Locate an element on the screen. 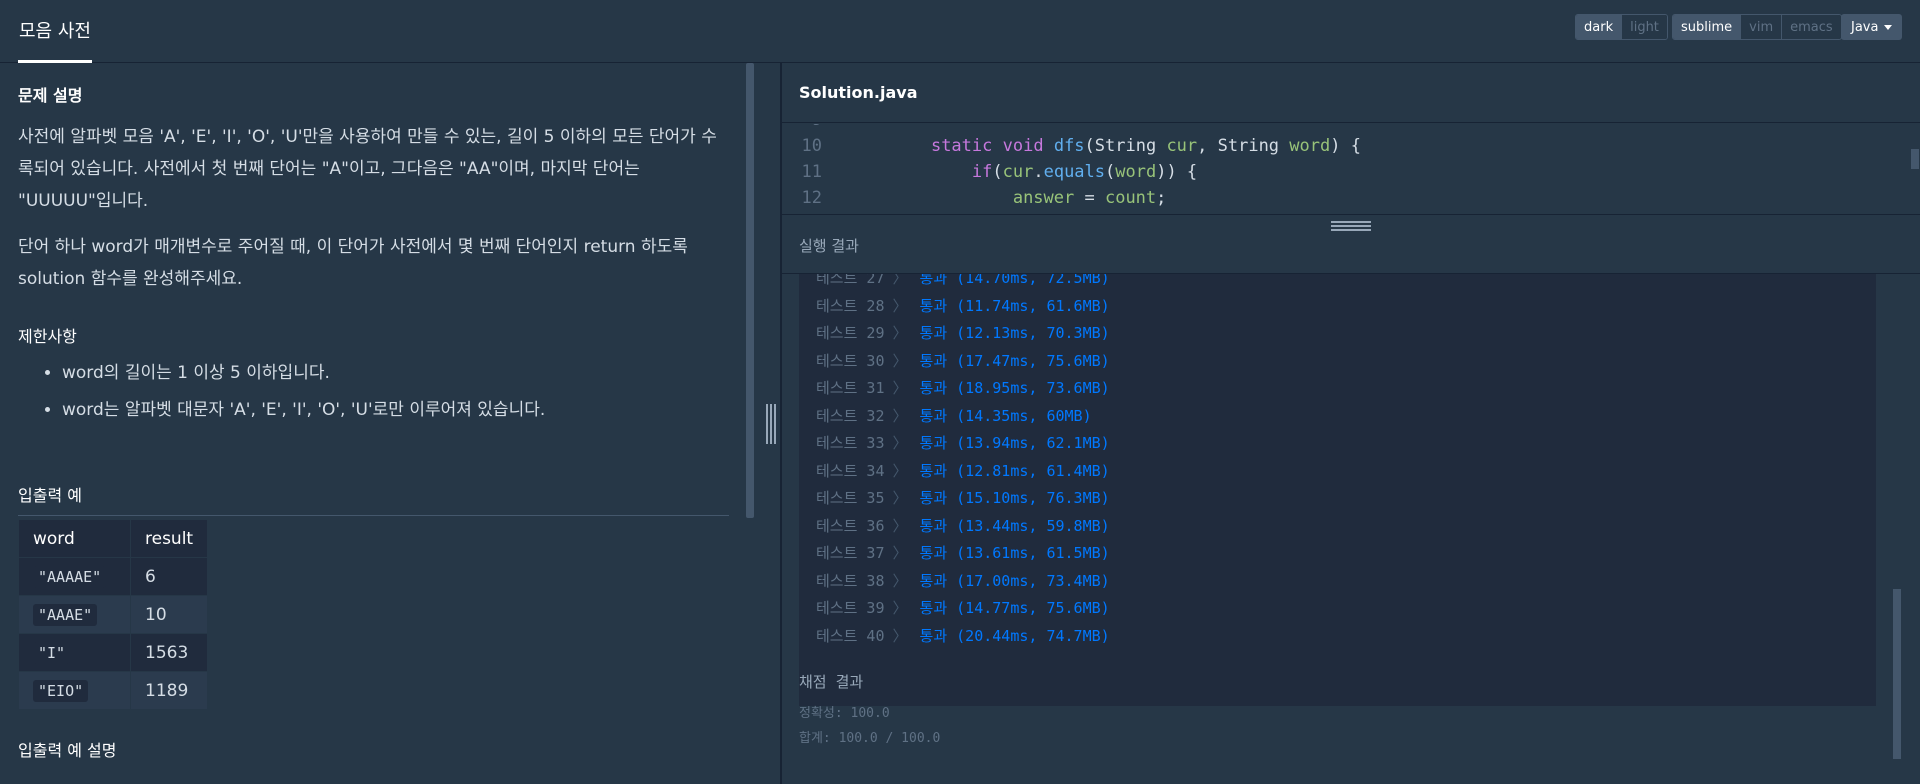 Image resolution: width=1920 pixels, height=784 pixels. constraint-item: word의 길이는 1 이상 5 이하입니다. is located at coordinates (303, 373).